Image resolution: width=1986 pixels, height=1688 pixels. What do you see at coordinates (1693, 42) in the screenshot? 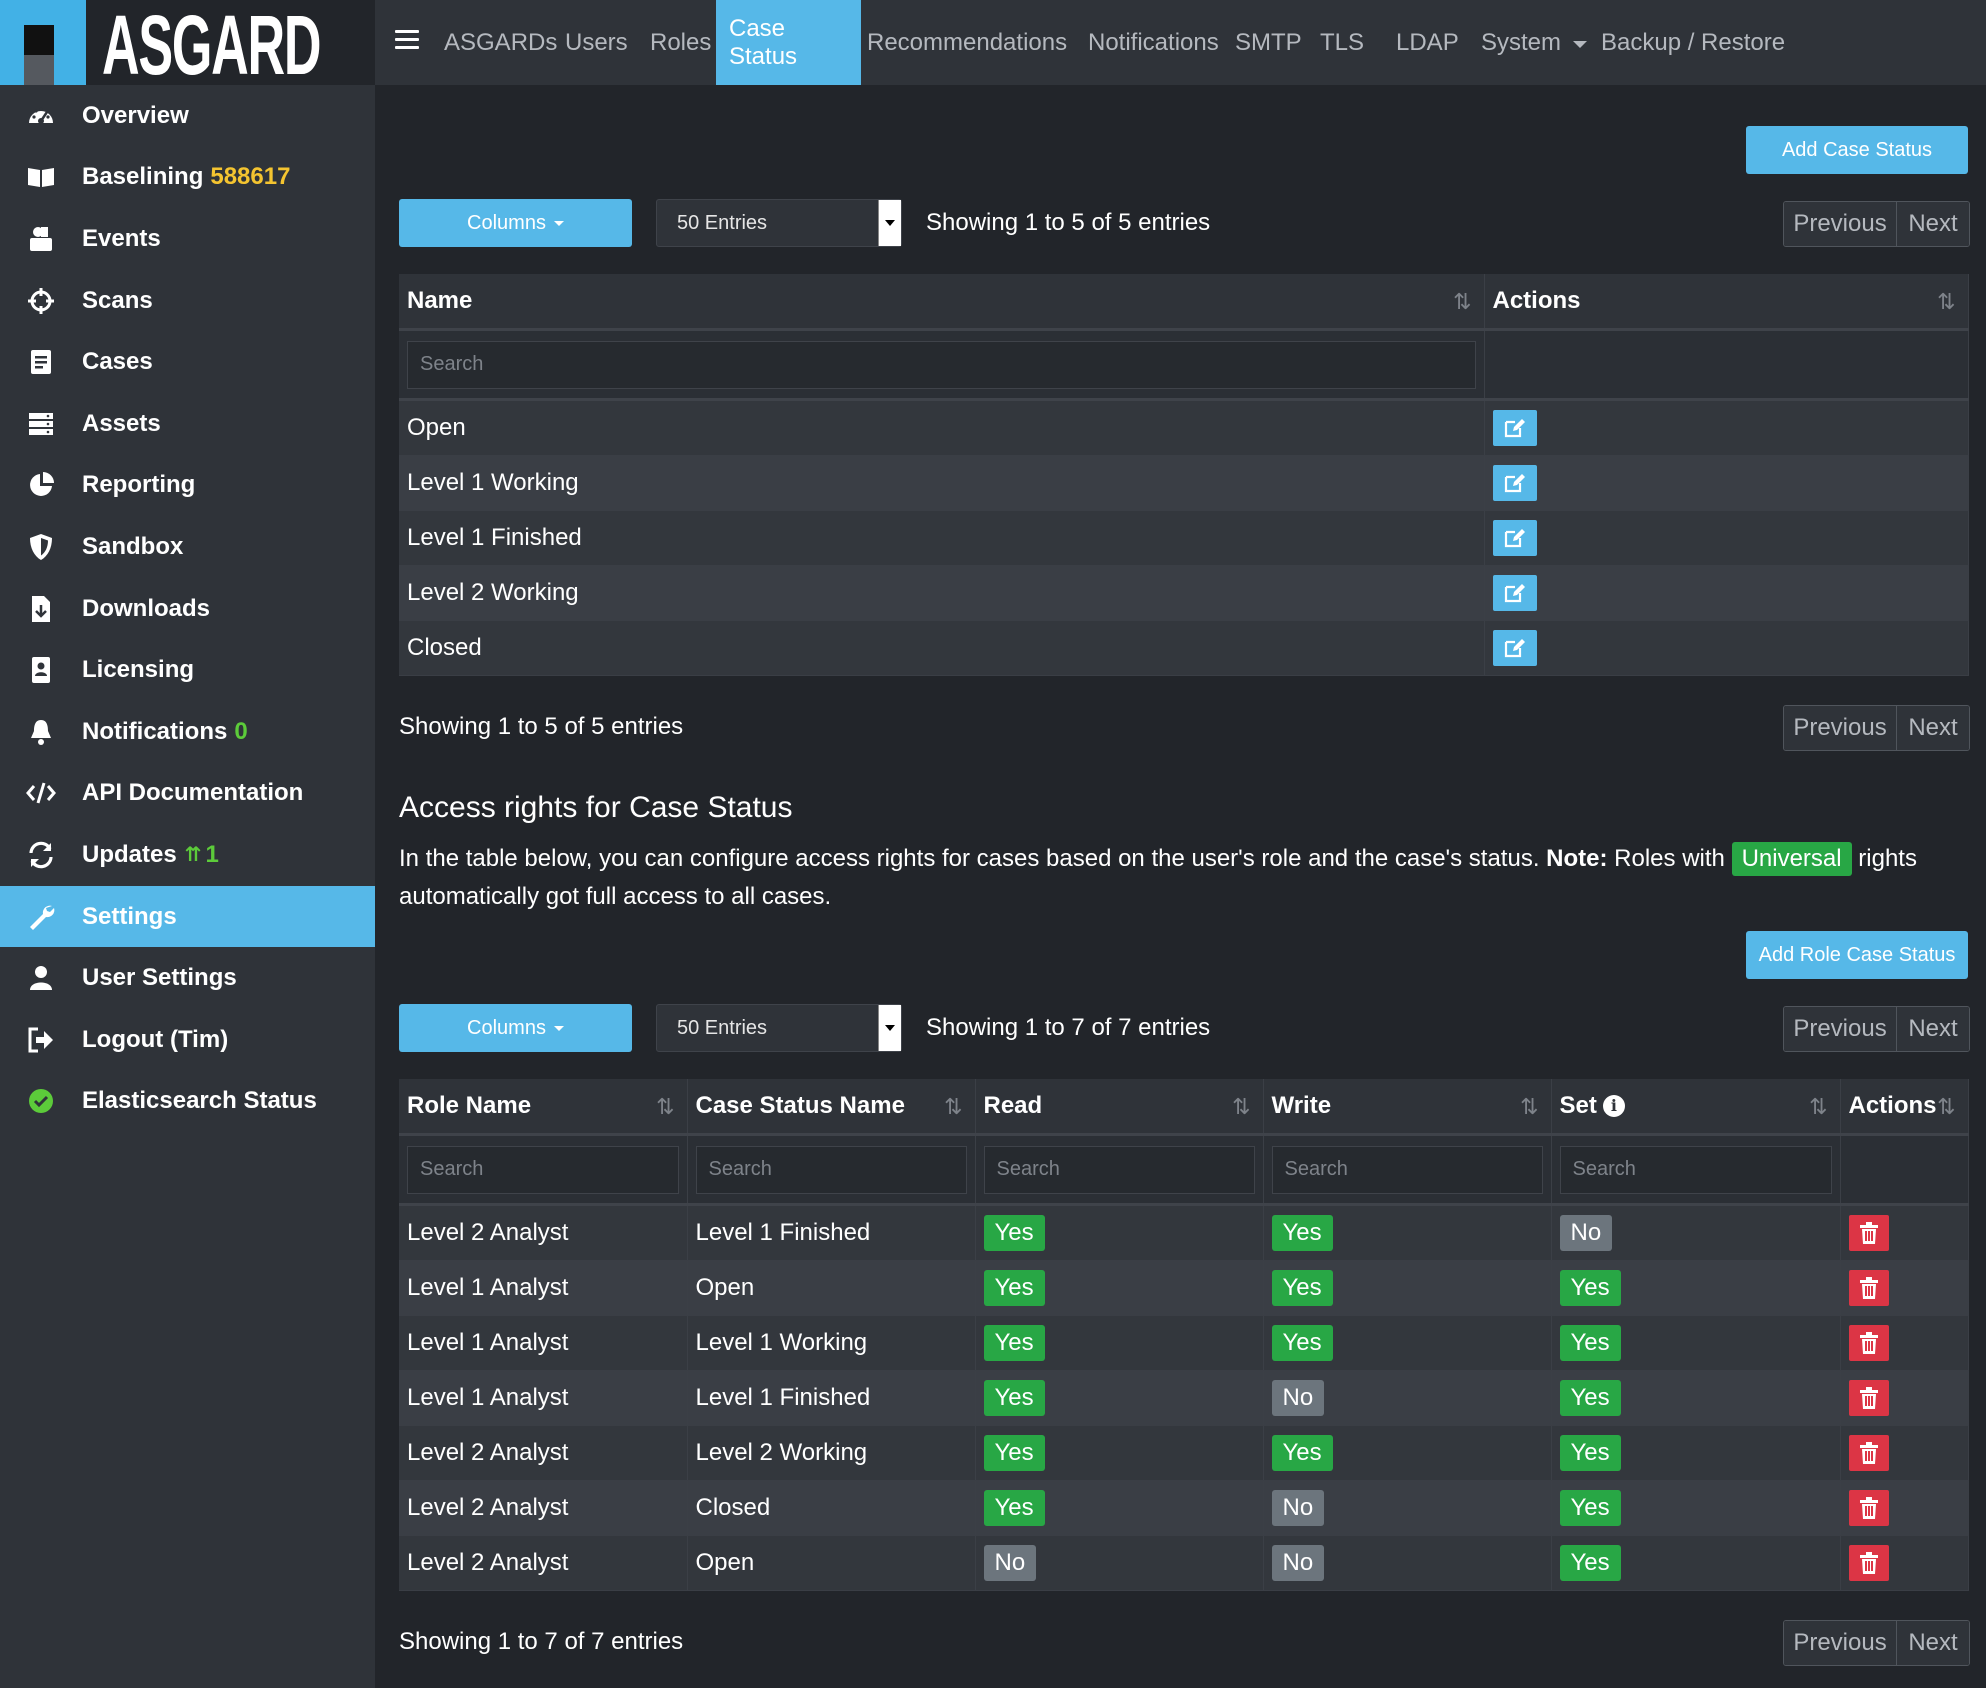
I see `topnav-backup-restore: Backup / Restore` at bounding box center [1693, 42].